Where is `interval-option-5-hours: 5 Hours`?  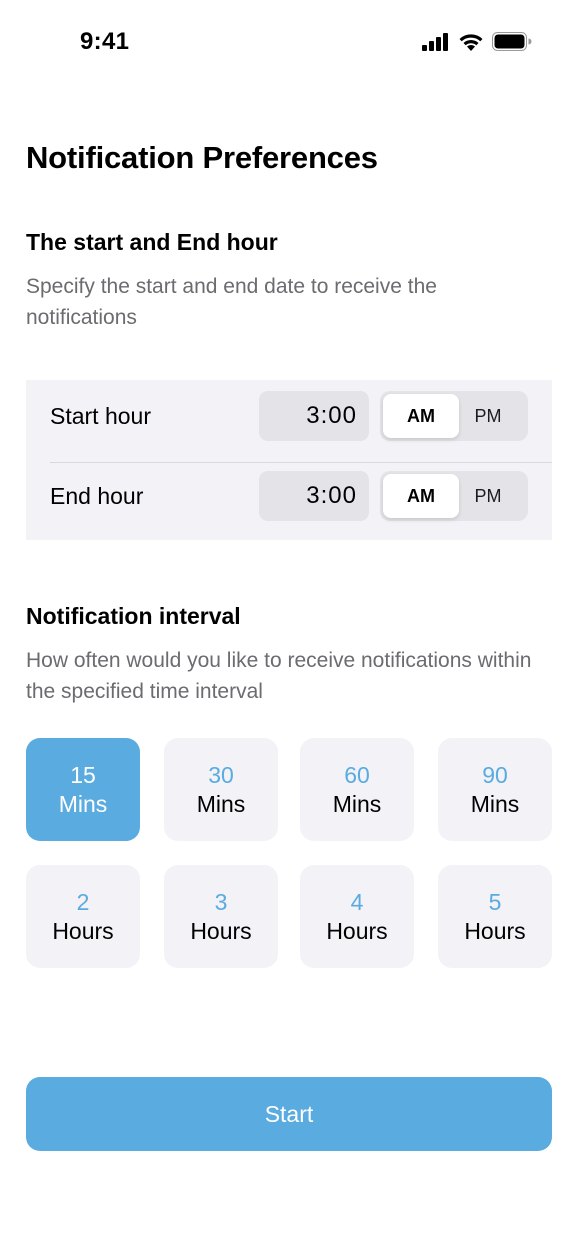 interval-option-5-hours: 5 Hours is located at coordinates (495, 916).